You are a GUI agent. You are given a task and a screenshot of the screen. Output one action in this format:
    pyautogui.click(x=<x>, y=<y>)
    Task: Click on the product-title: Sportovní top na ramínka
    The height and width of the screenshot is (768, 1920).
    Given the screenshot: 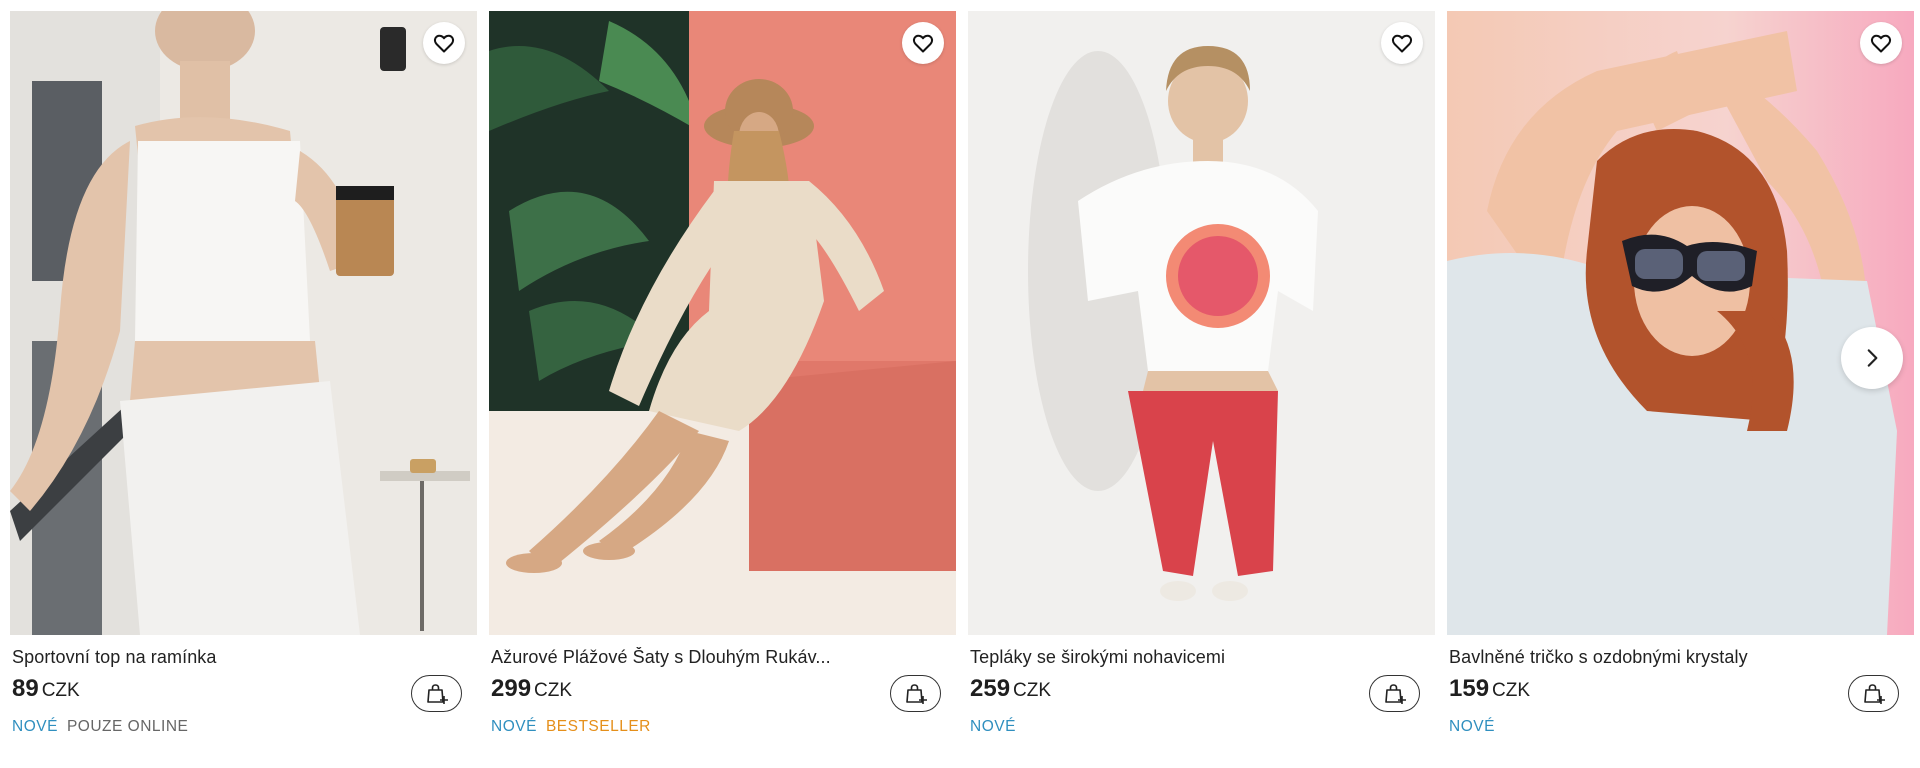 What is the action you would take?
    pyautogui.click(x=212, y=657)
    